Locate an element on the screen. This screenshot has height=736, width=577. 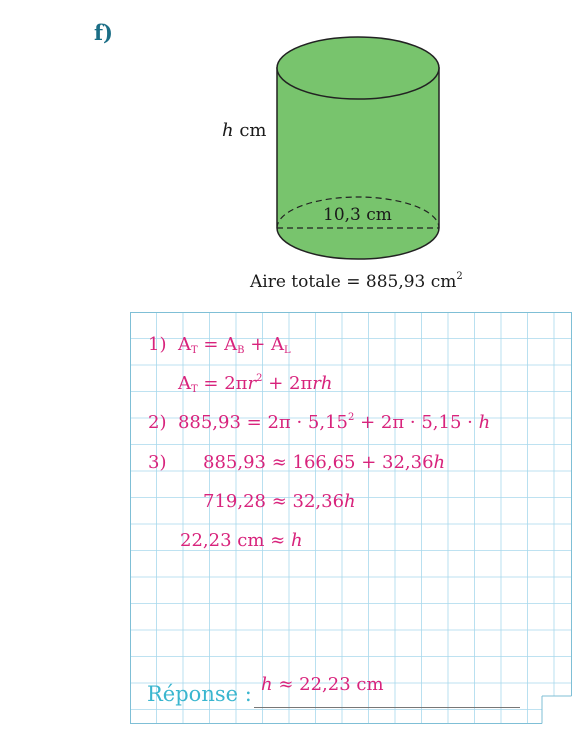
step-3-equation-2: 719,28 ≈ 32,36h is located at coordinates (279, 501).